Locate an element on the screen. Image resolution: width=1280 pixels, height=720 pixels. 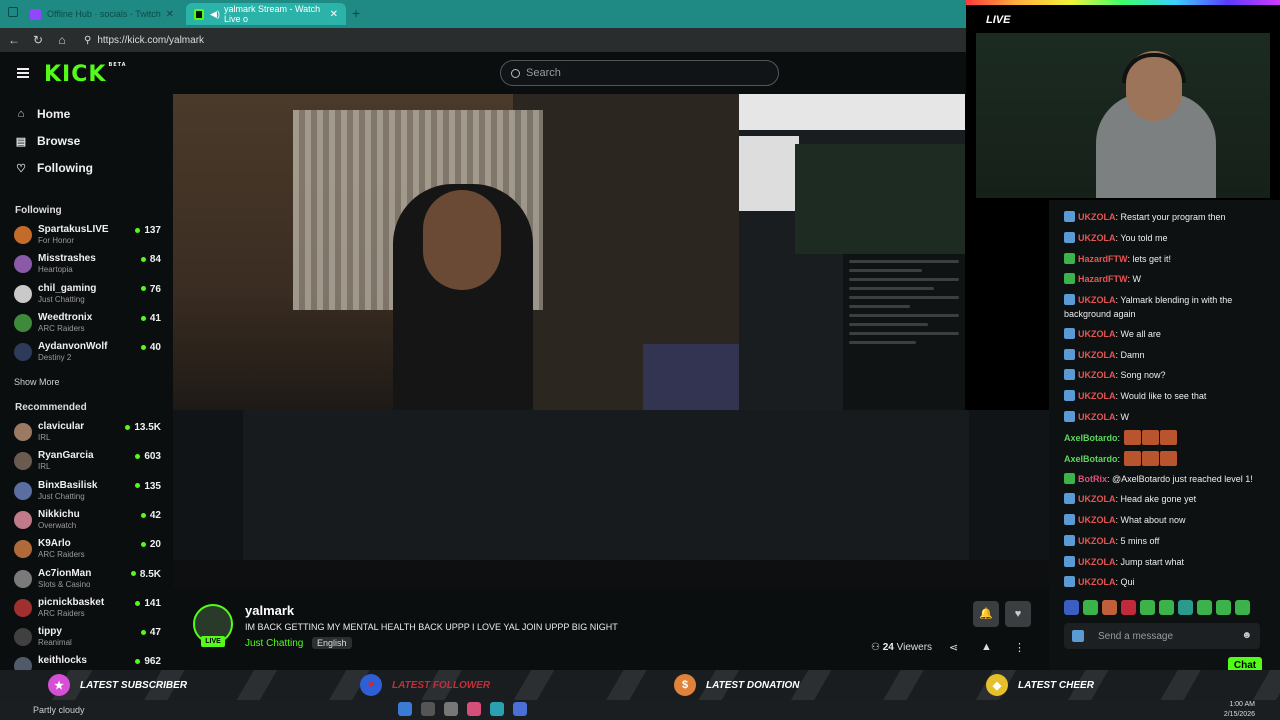
channel-name: chil_gaming is located at coordinates (67, 288).